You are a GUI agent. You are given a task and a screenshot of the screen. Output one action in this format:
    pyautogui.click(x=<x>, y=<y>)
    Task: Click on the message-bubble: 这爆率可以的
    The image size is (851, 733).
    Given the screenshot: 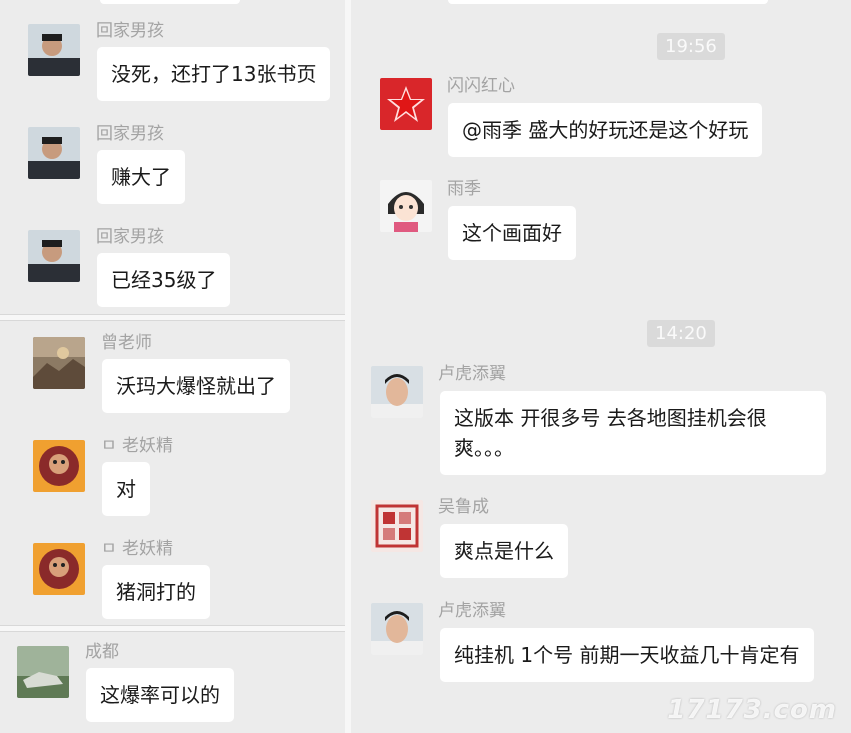 What is the action you would take?
    pyautogui.click(x=160, y=695)
    